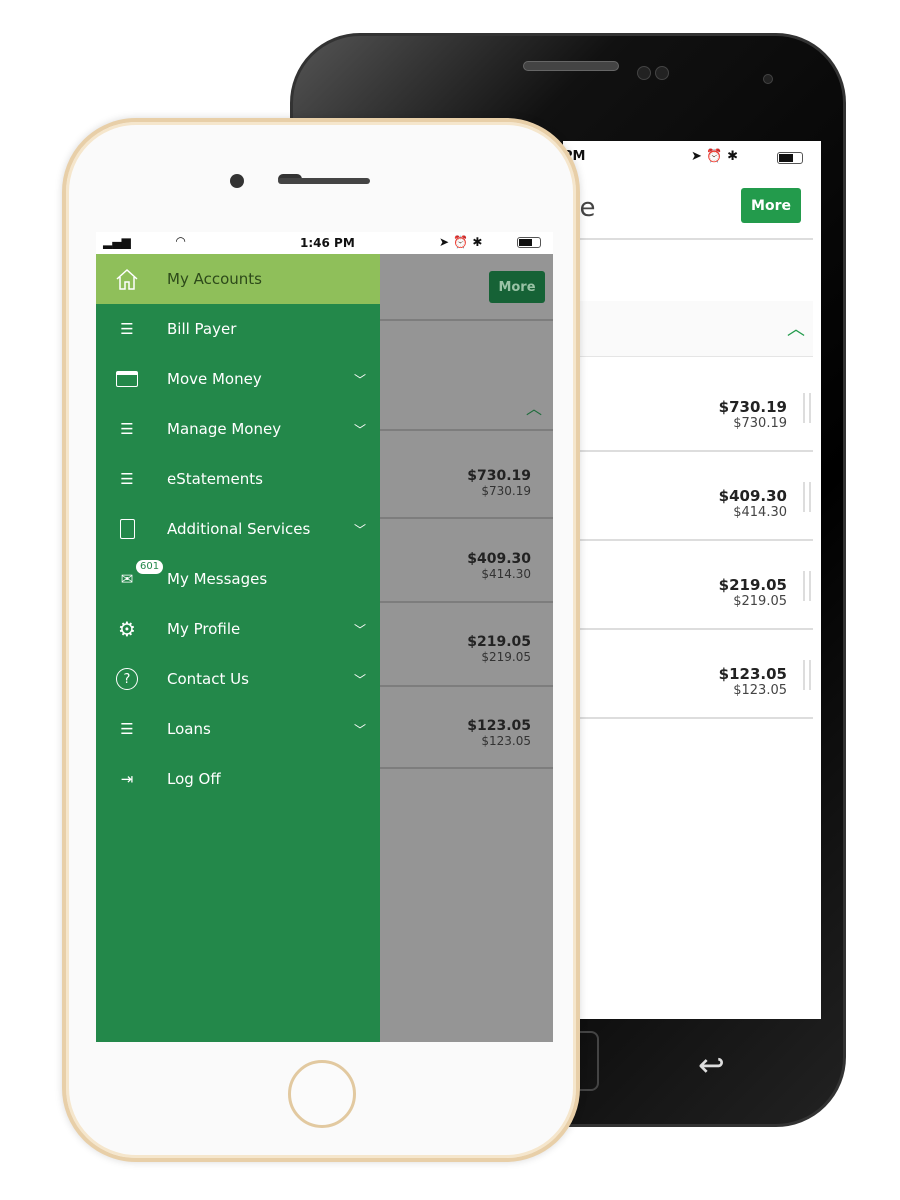 This screenshot has height=1200, width=900. Describe the element at coordinates (644, 73) in the screenshot. I see `camera-icon` at that location.